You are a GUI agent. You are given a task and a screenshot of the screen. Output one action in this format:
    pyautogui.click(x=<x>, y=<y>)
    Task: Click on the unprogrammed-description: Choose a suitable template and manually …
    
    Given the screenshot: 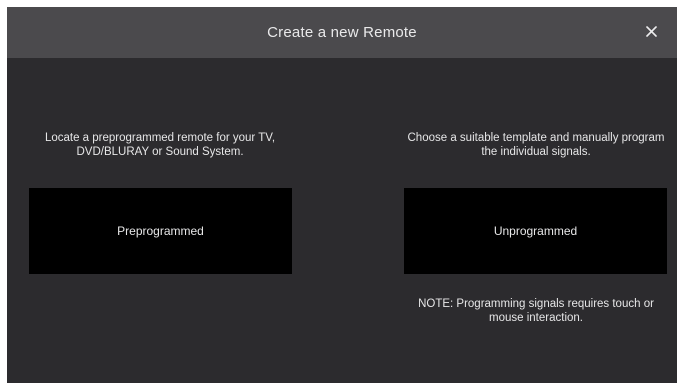 What is the action you would take?
    pyautogui.click(x=536, y=145)
    